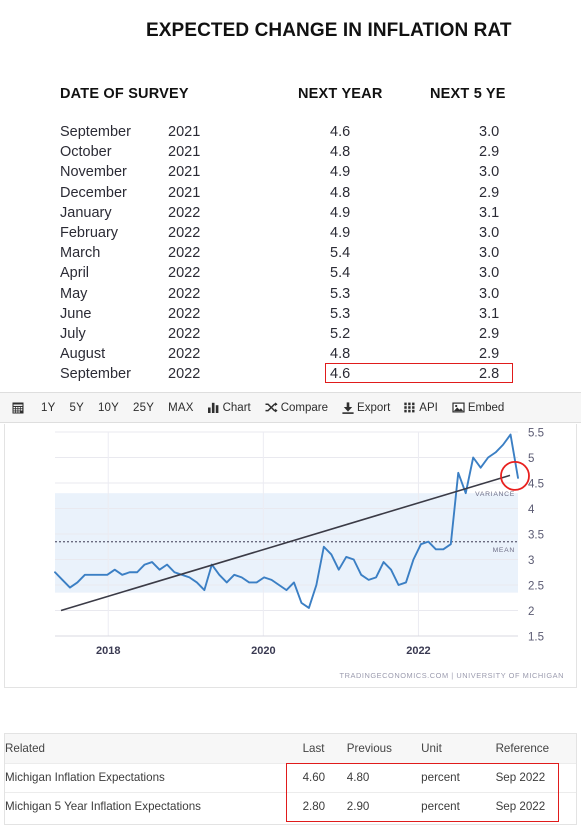 The image size is (581, 828). I want to click on range-label-5y: 5Y, so click(76, 407).